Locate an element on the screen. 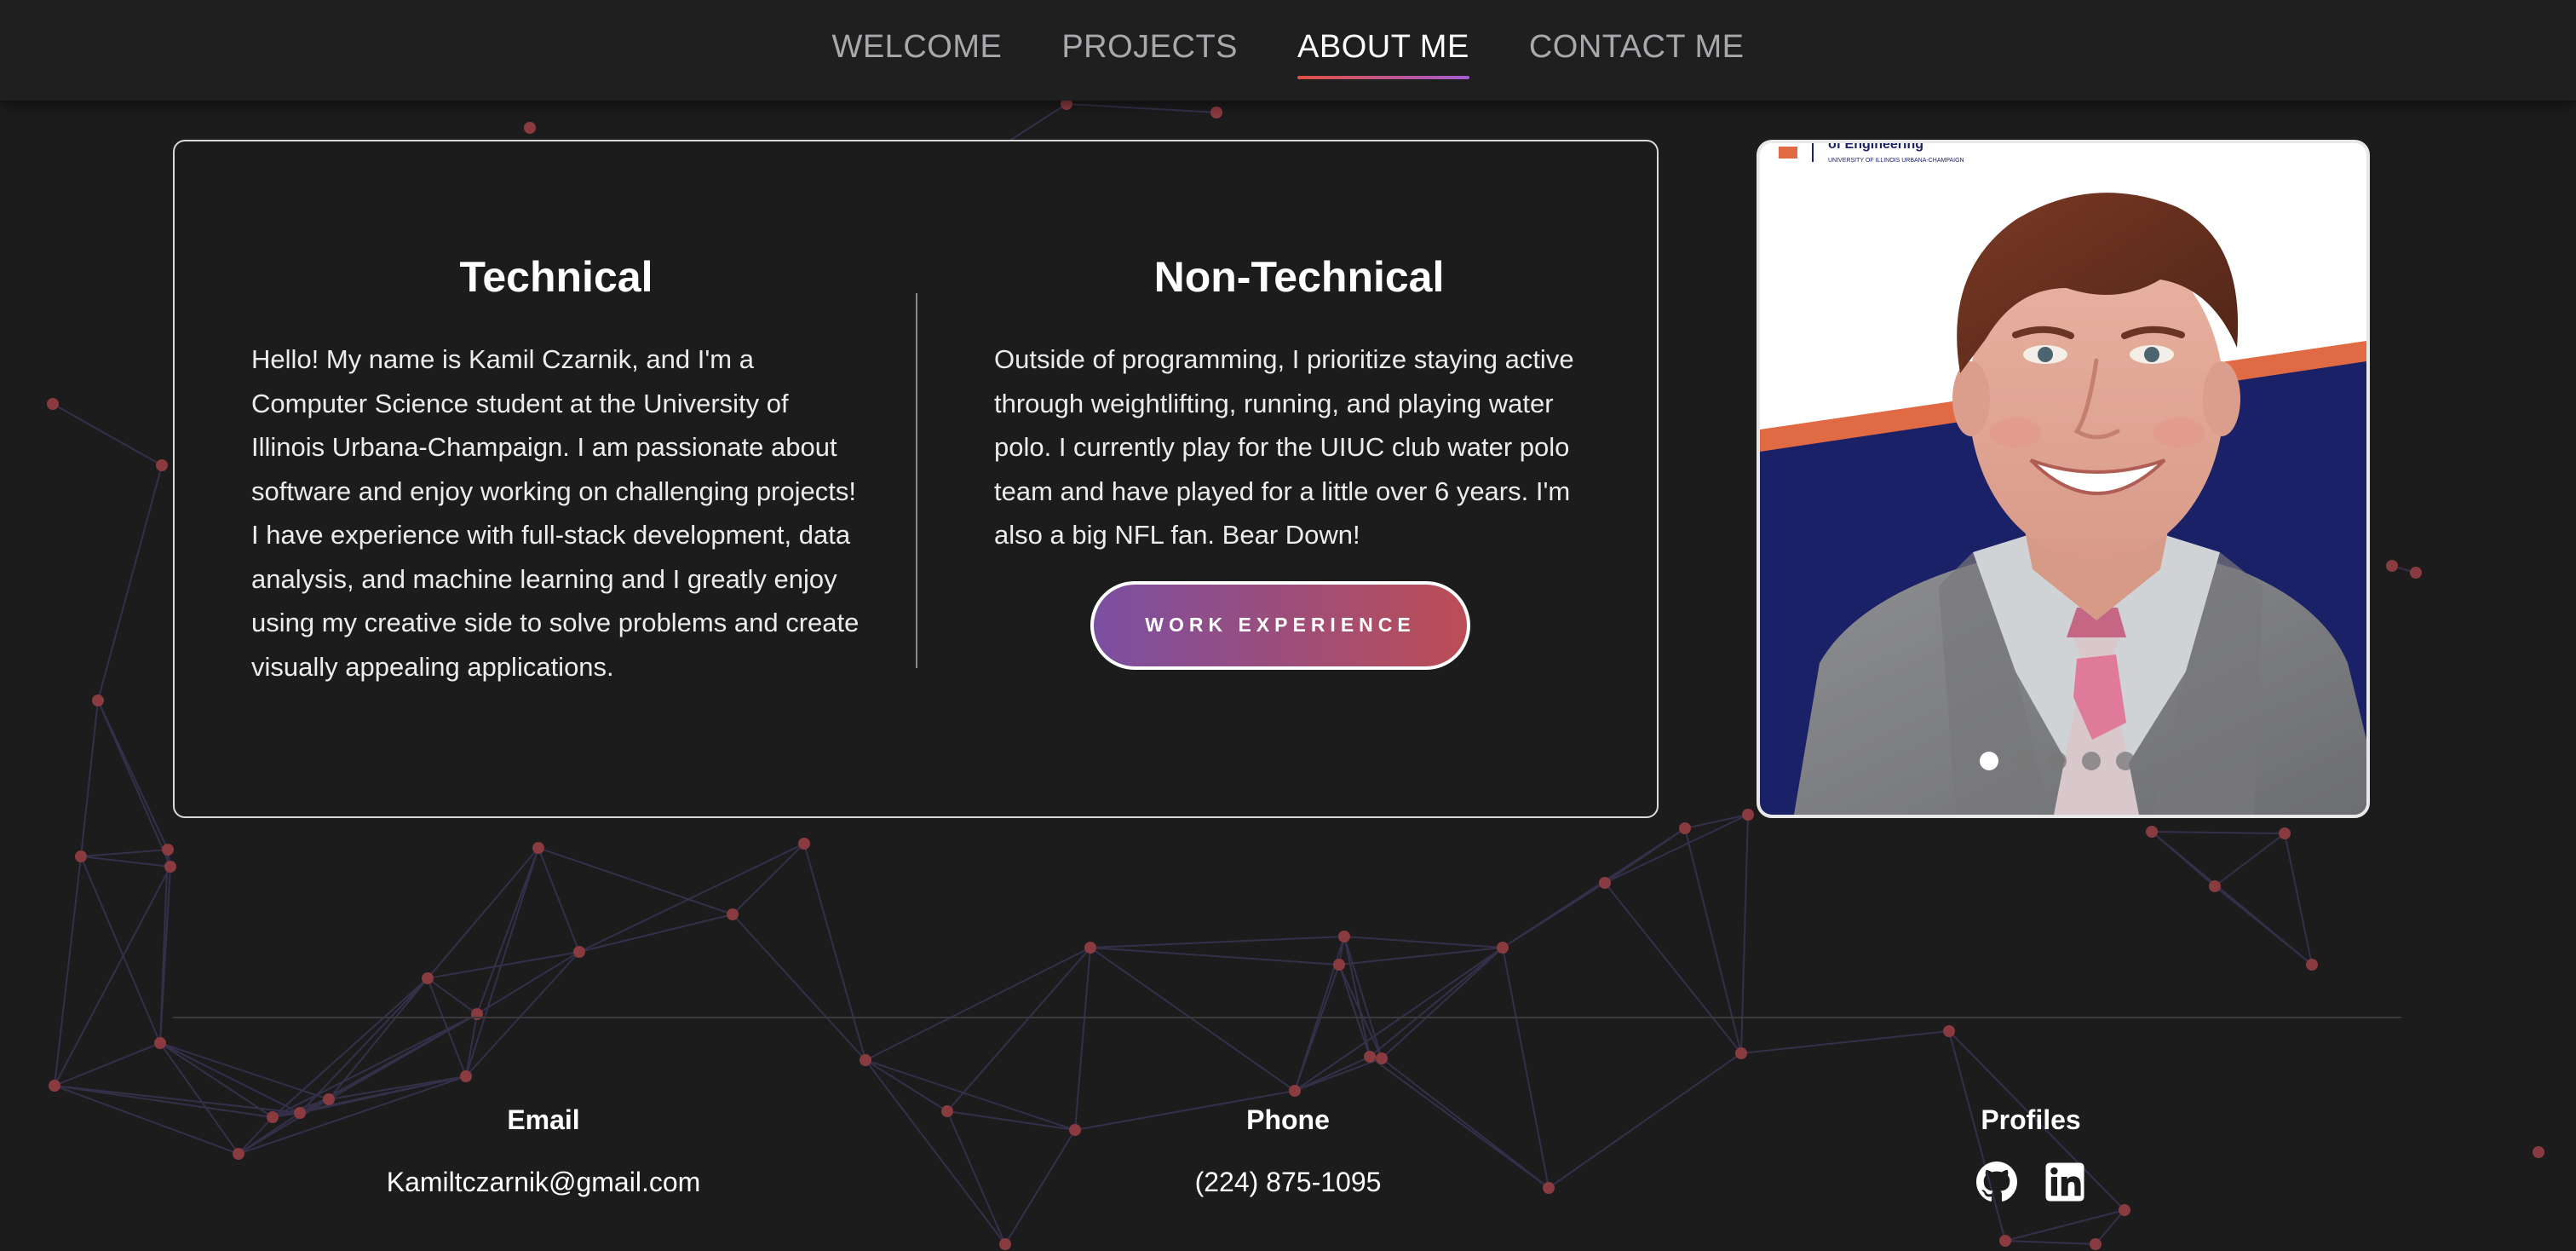  carousel-dots is located at coordinates (2057, 761).